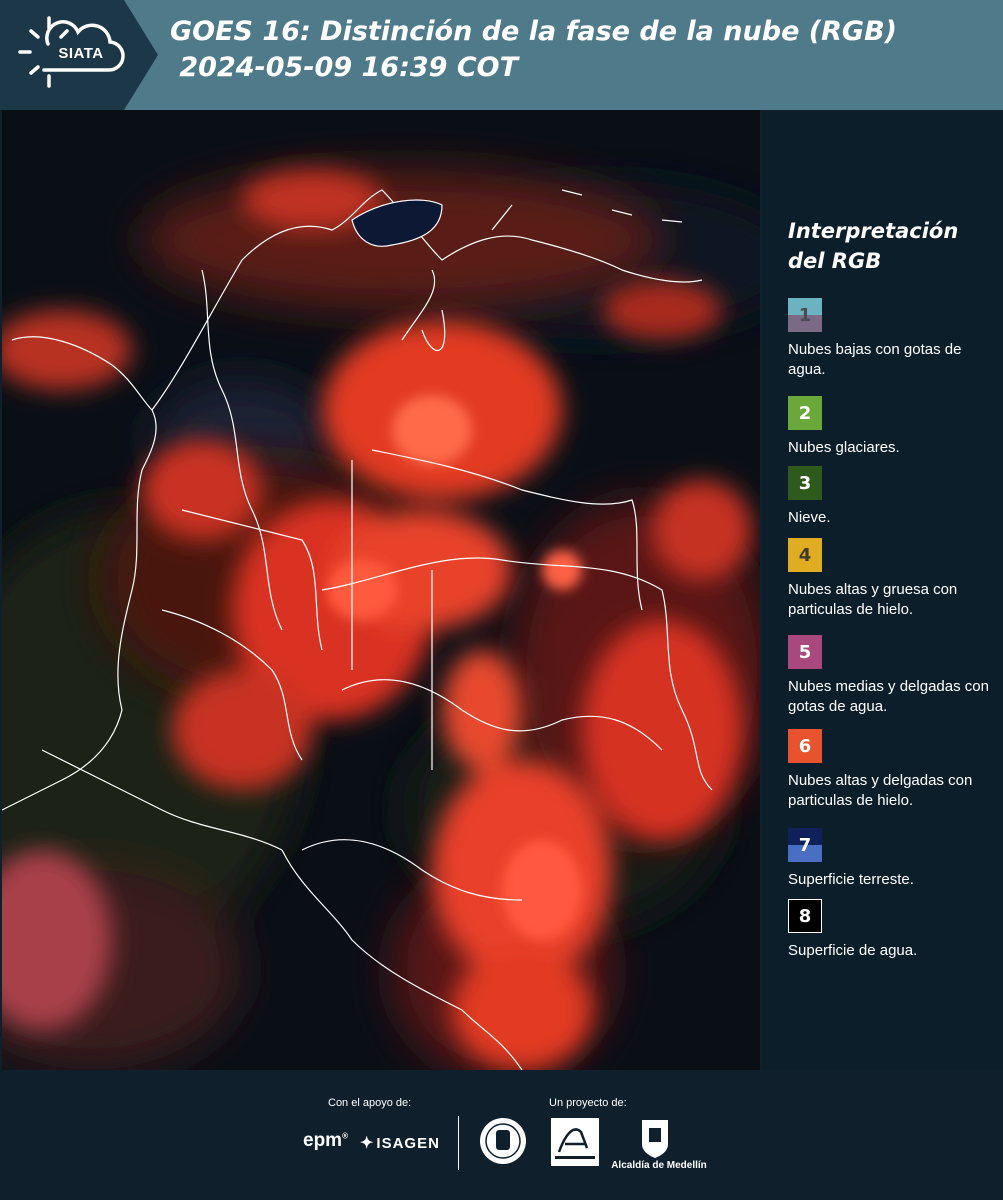 Image resolution: width=1003 pixels, height=1200 pixels. I want to click on legend-item: 3 Nieve., so click(894, 497).